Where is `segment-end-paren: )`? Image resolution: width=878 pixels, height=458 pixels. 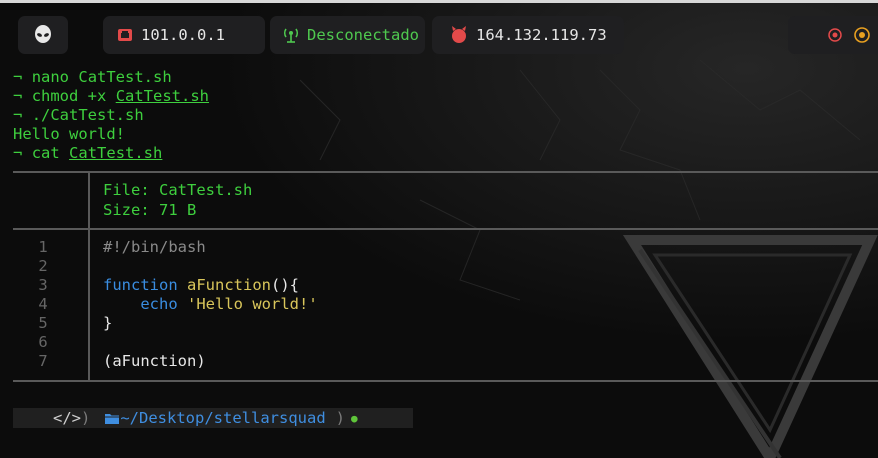
segment-end-paren: ) is located at coordinates (340, 418).